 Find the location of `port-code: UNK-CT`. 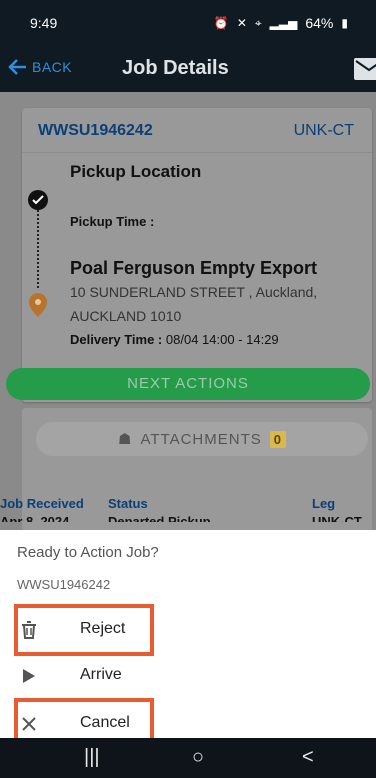

port-code: UNK-CT is located at coordinates (323, 130).